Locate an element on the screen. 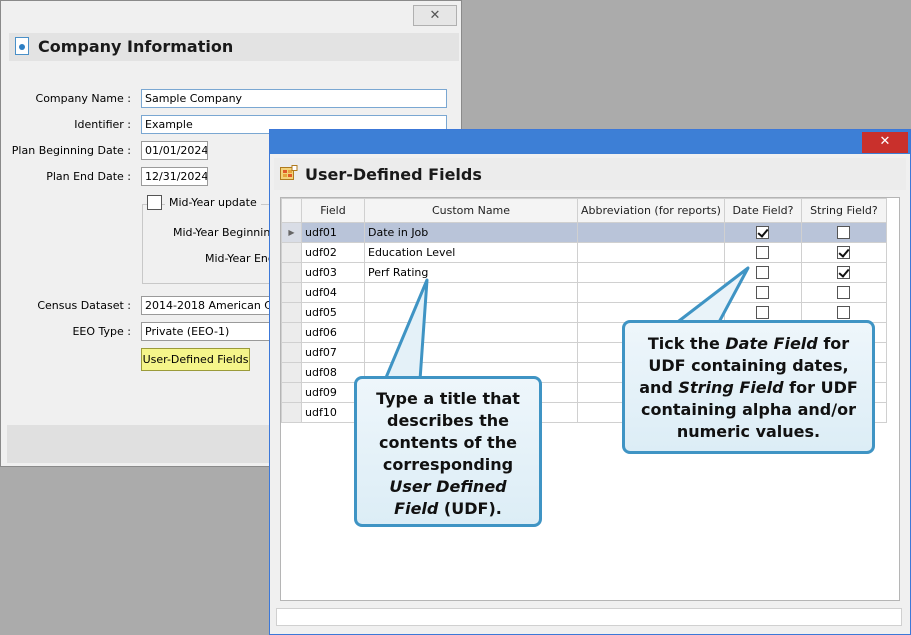 The height and width of the screenshot is (635, 911). right-callout-pointer is located at coordinates (711, 296).